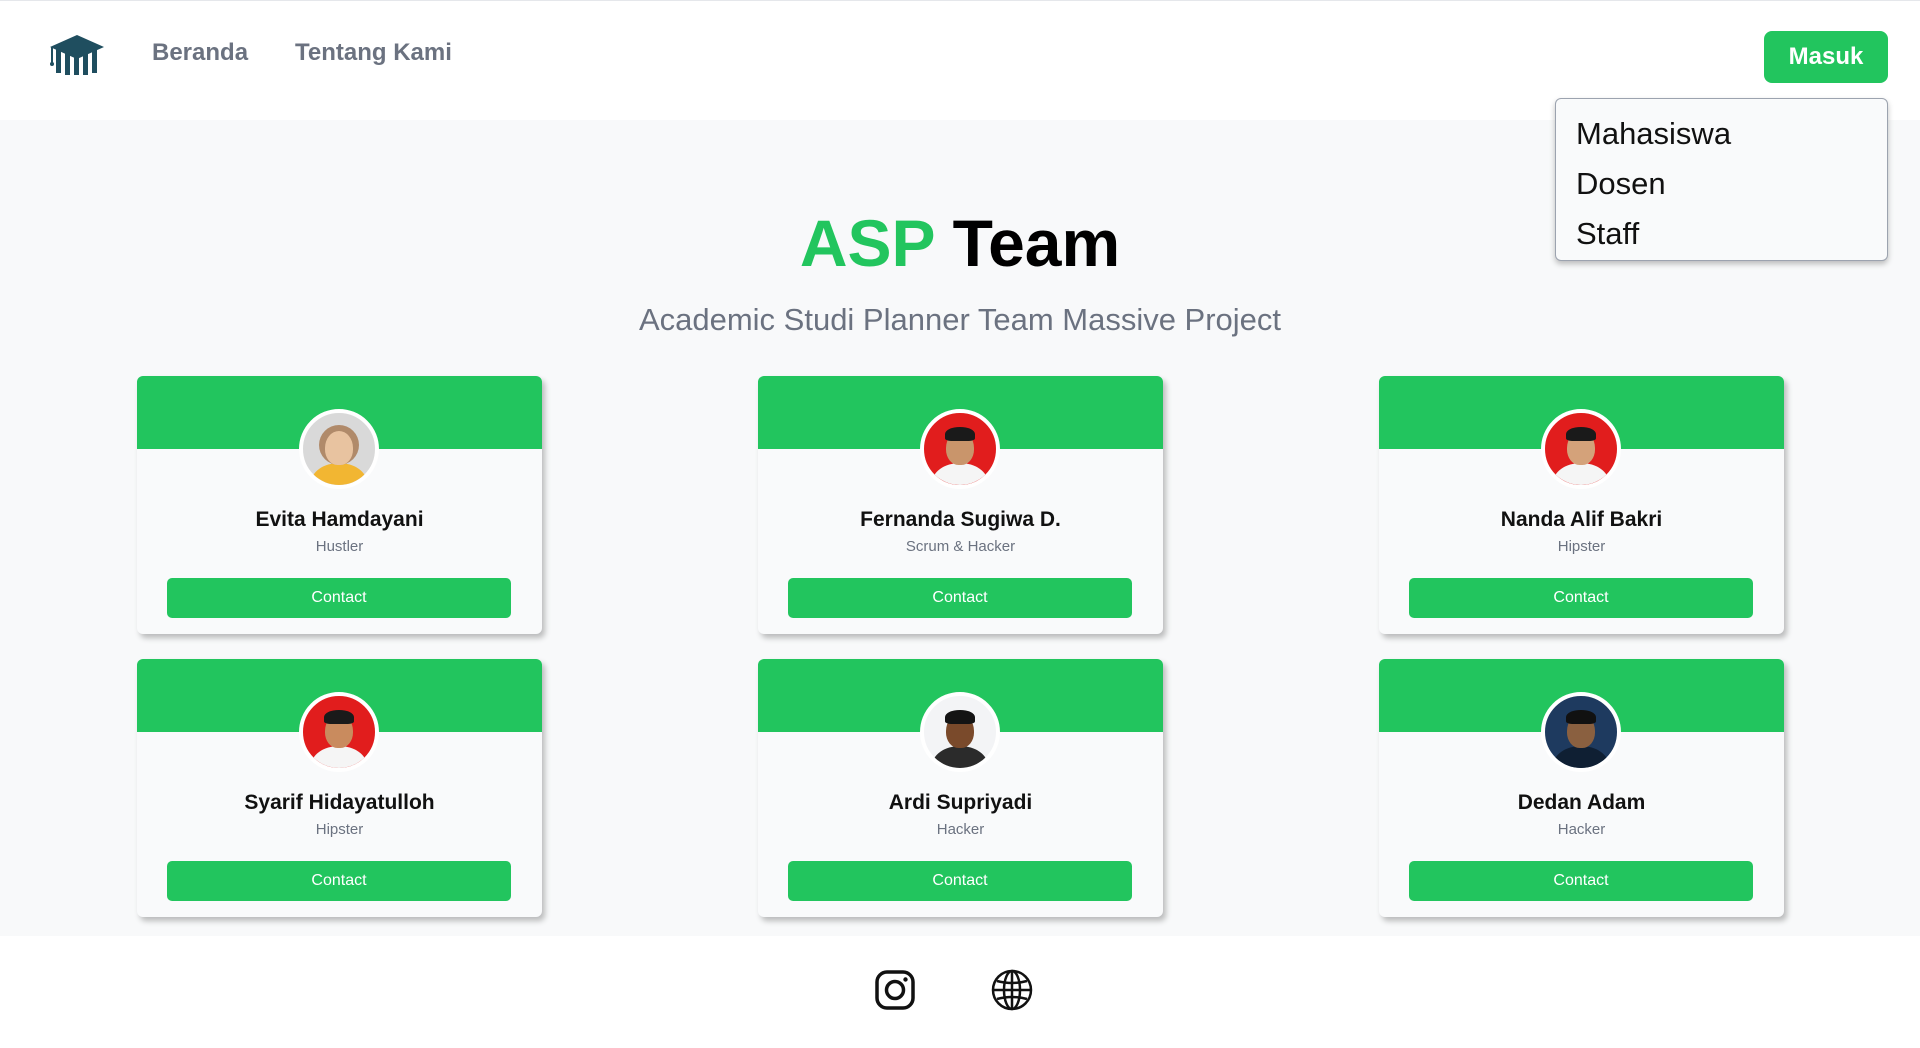  I want to click on member-name: Dedan Adam, so click(1581, 802).